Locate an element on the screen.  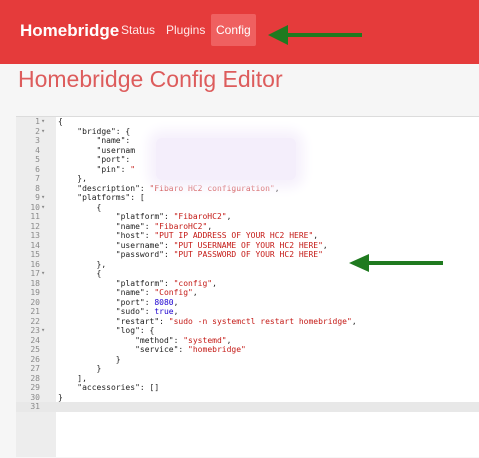
code-token: "sudo": is located at coordinates (106, 311).